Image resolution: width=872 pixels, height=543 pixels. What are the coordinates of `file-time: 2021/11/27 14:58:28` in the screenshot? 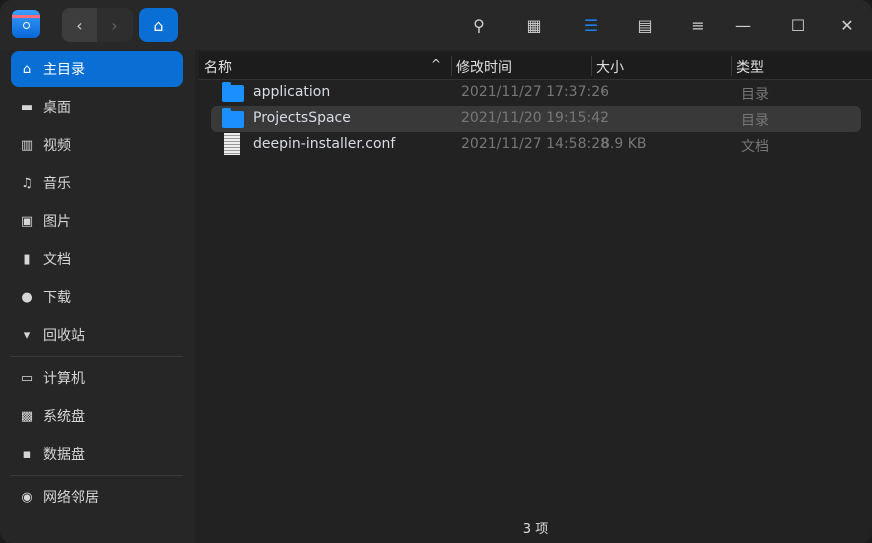 It's located at (535, 144).